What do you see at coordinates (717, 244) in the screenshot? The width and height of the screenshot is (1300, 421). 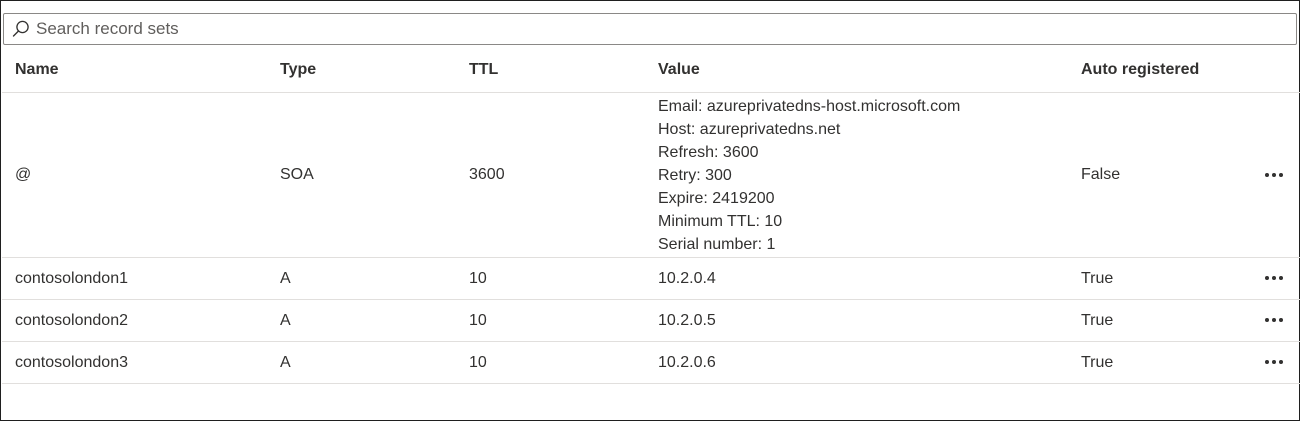 I see `value-line-serial-number: Serial number: 1` at bounding box center [717, 244].